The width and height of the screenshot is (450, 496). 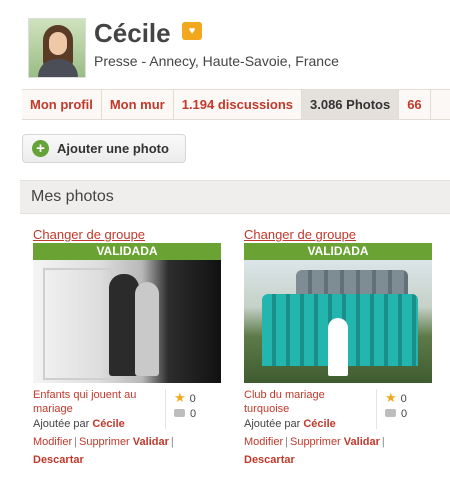 What do you see at coordinates (95, 402) in the screenshot?
I see `photo-title-link: Enfants qui jouent au mariage` at bounding box center [95, 402].